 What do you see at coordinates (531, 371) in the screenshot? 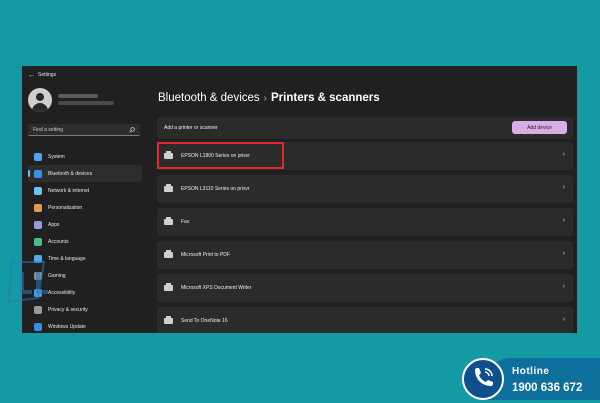
I see `hotline-title: Hotline` at bounding box center [531, 371].